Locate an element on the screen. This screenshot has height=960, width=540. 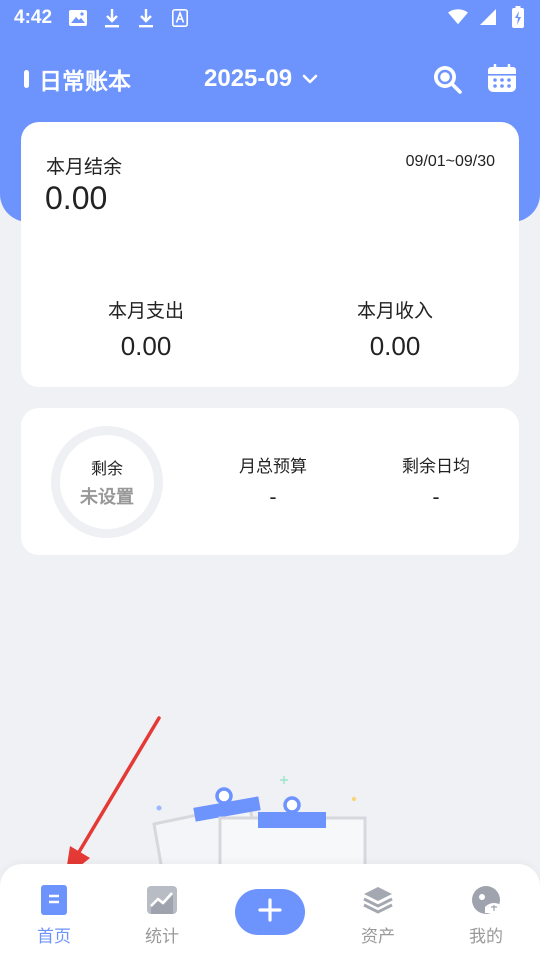
top-bar: 日常账本 2025-09 is located at coordinates (270, 79).